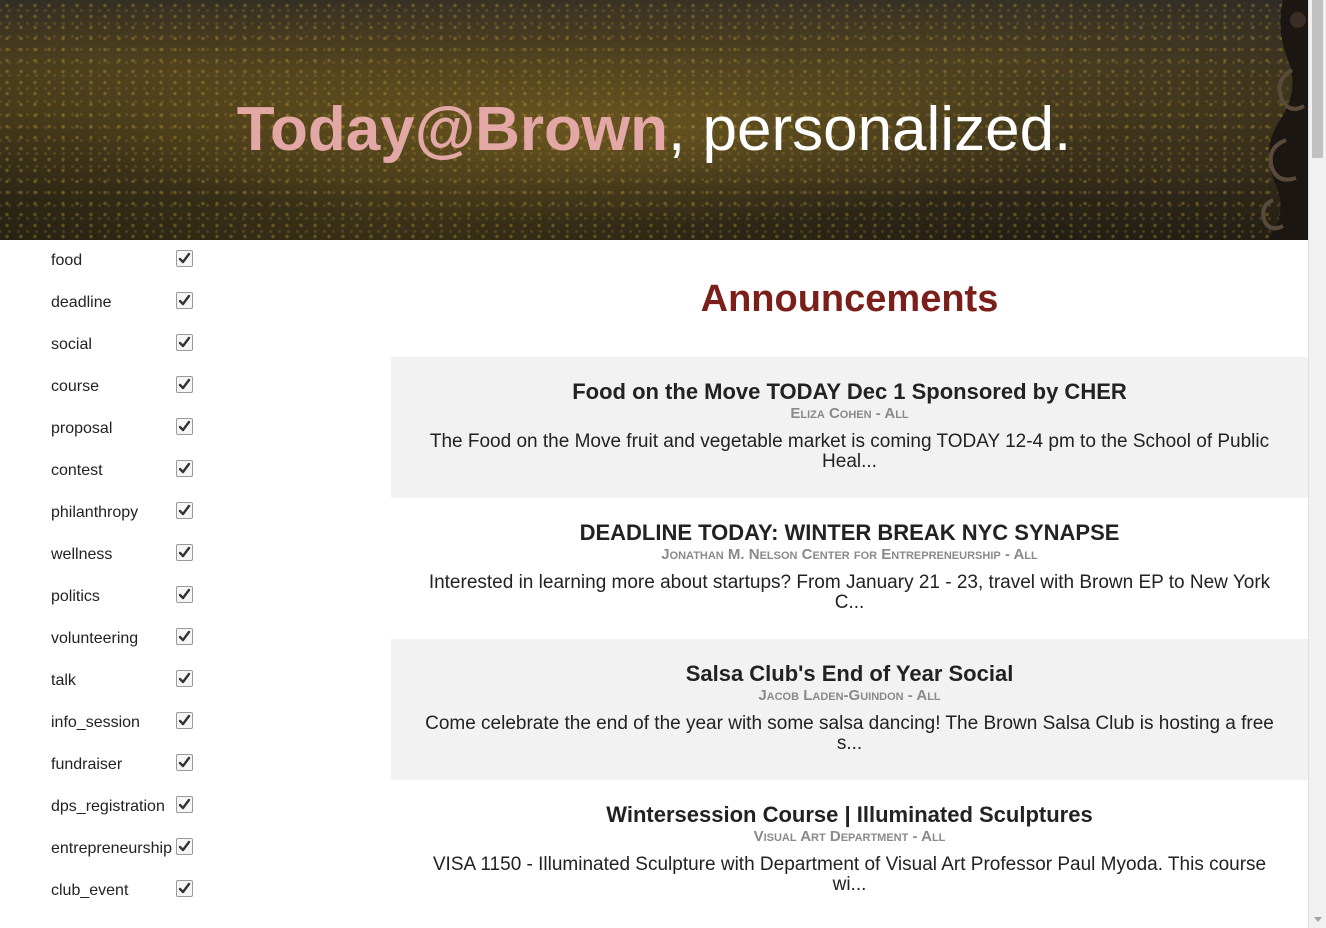  What do you see at coordinates (81, 302) in the screenshot?
I see `filter-label: deadline` at bounding box center [81, 302].